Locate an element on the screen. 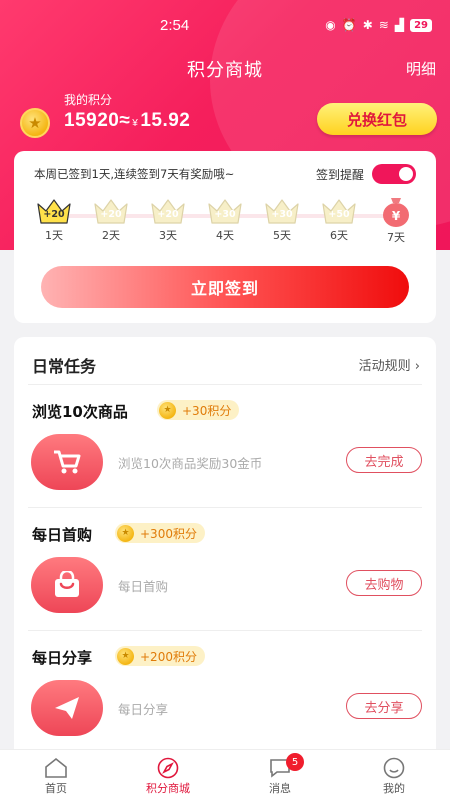 The width and height of the screenshot is (450, 800). red-packet-gift-icon: ¥ is located at coordinates (396, 210).